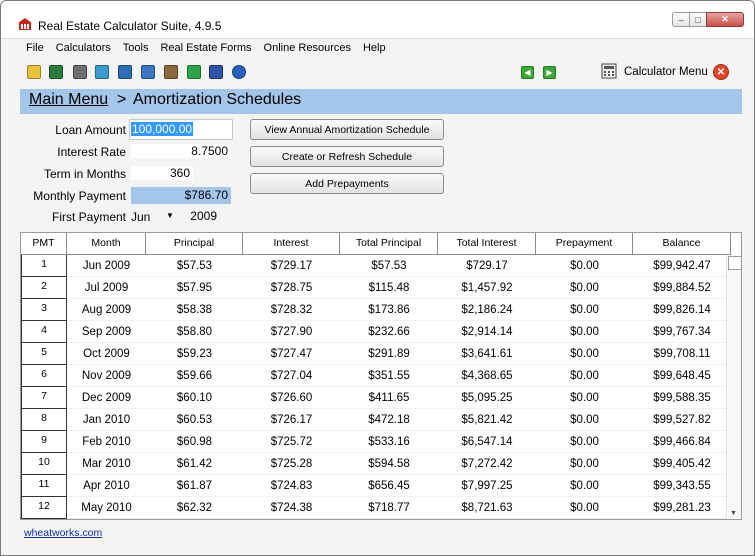 Image resolution: width=755 pixels, height=556 pixels. What do you see at coordinates (291, 244) in the screenshot?
I see `column-header-interest: Interest` at bounding box center [291, 244].